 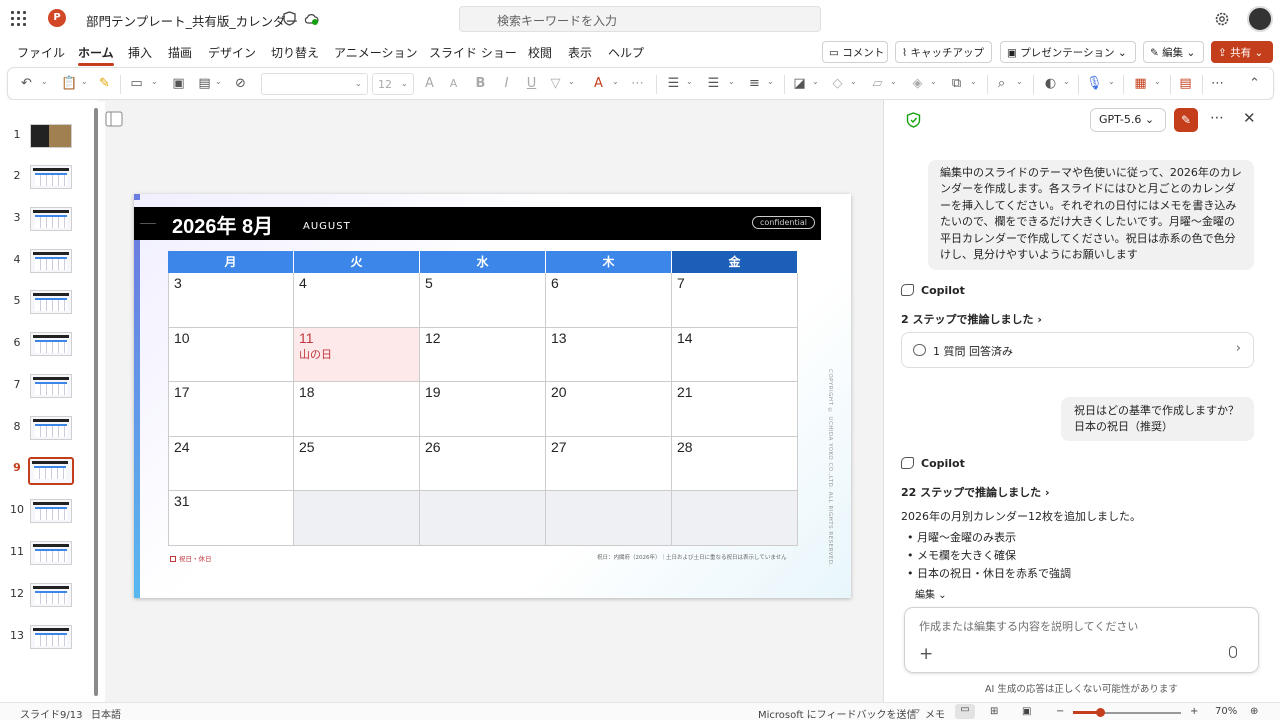 I want to click on new-slide-icon: ▭, so click(x=136, y=83).